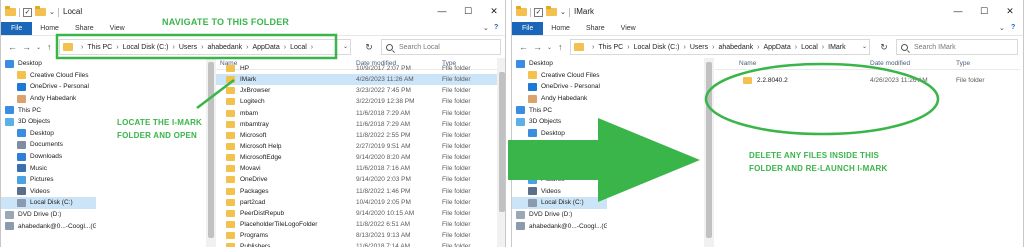 The image size is (1024, 247). Describe the element at coordinates (549, 47) in the screenshot. I see `recent-locations-chevron-icon: ⌄` at that location.